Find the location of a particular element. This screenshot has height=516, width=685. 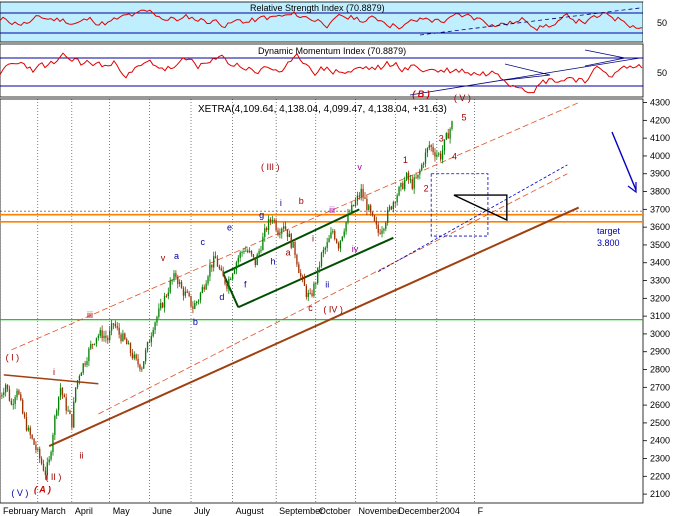

y-tick-label: 3000 is located at coordinates (660, 334).